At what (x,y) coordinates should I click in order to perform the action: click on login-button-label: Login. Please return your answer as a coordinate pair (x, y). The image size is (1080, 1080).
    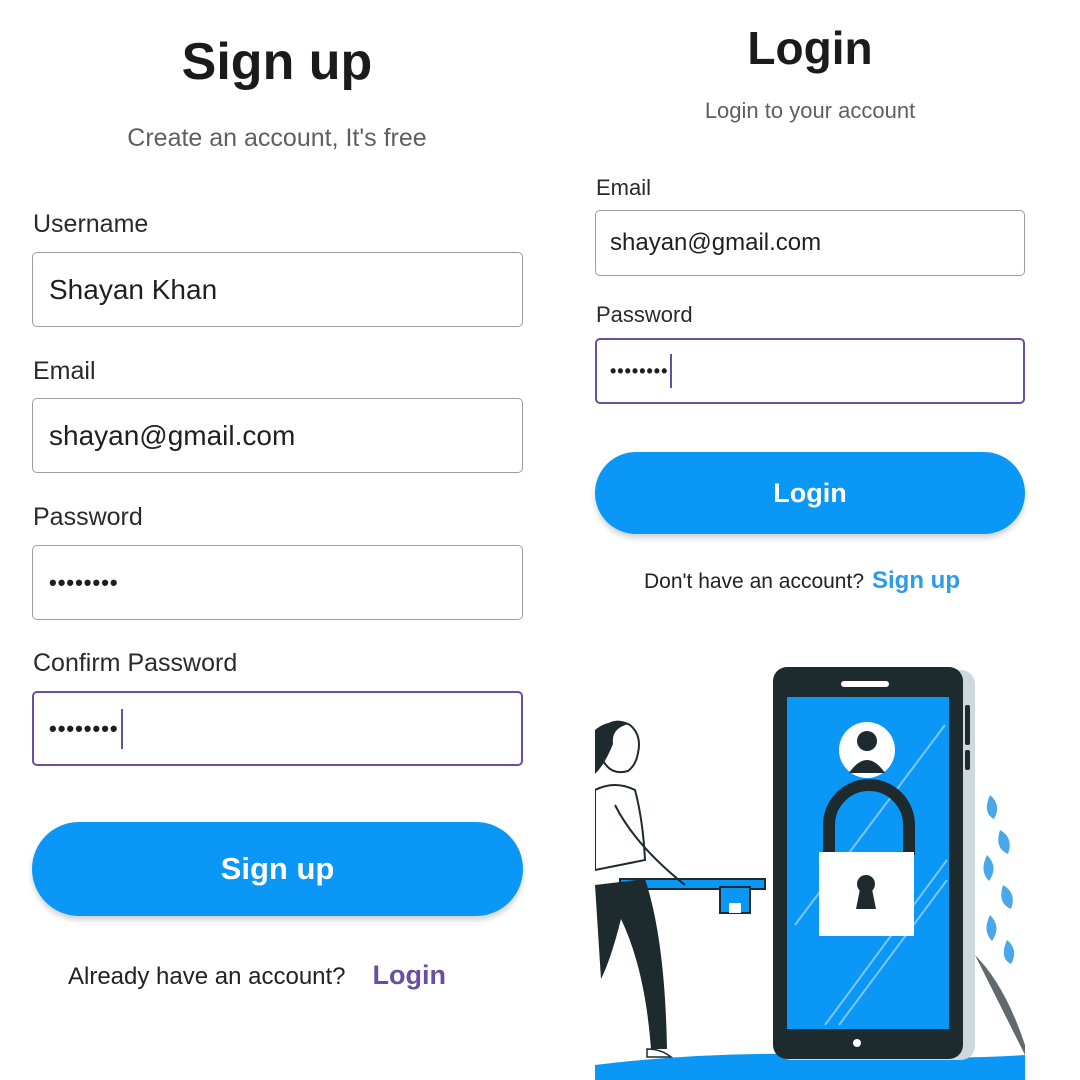
    Looking at the image, I should click on (810, 492).